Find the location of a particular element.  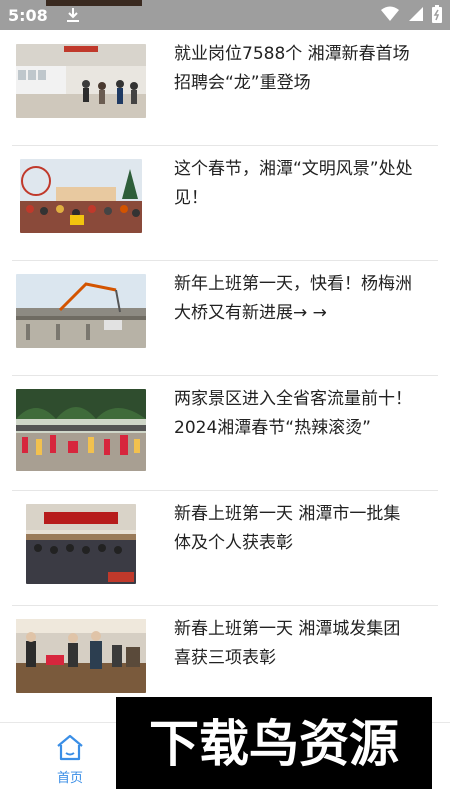

news-item: 就业岗位7588个 湘潭新春首场招聘会“龙”重登场 is located at coordinates (225, 88).